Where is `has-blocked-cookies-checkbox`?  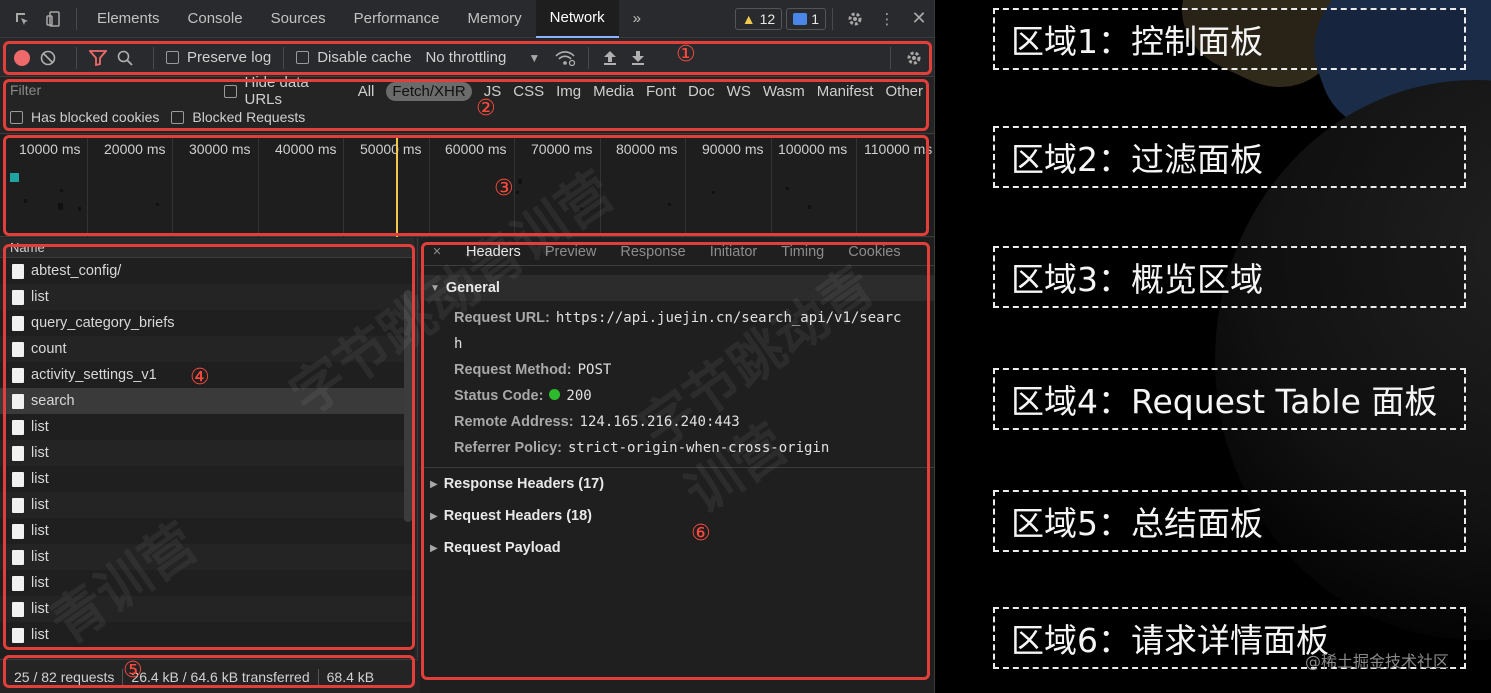
has-blocked-cookies-checkbox is located at coordinates (16, 117).